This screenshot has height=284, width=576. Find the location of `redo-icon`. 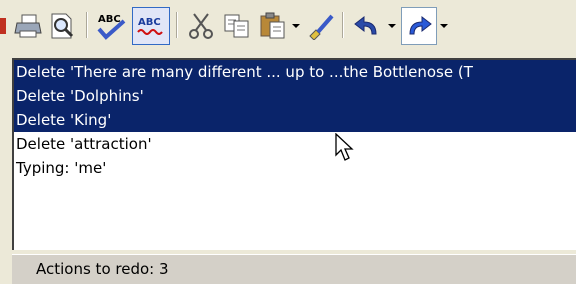

redo-icon is located at coordinates (419, 26).